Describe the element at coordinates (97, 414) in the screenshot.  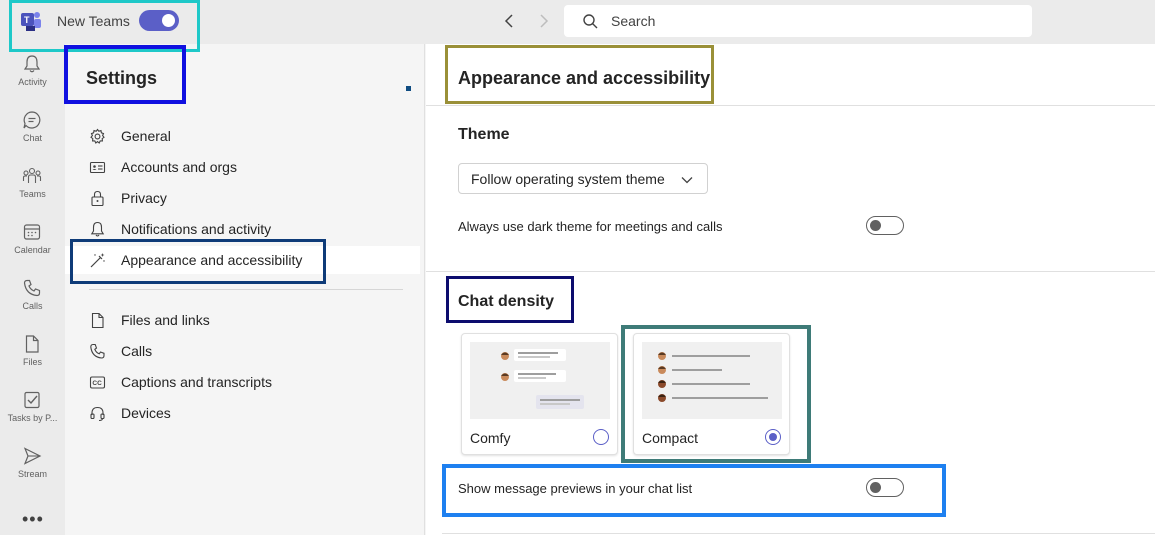
I see `headset-icon` at that location.